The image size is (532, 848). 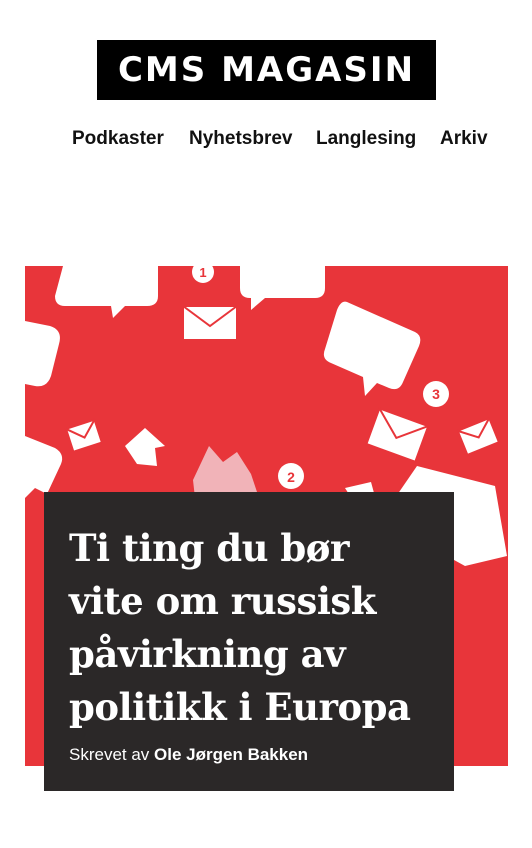 What do you see at coordinates (202, 273) in the screenshot?
I see `badge-1: 1` at bounding box center [202, 273].